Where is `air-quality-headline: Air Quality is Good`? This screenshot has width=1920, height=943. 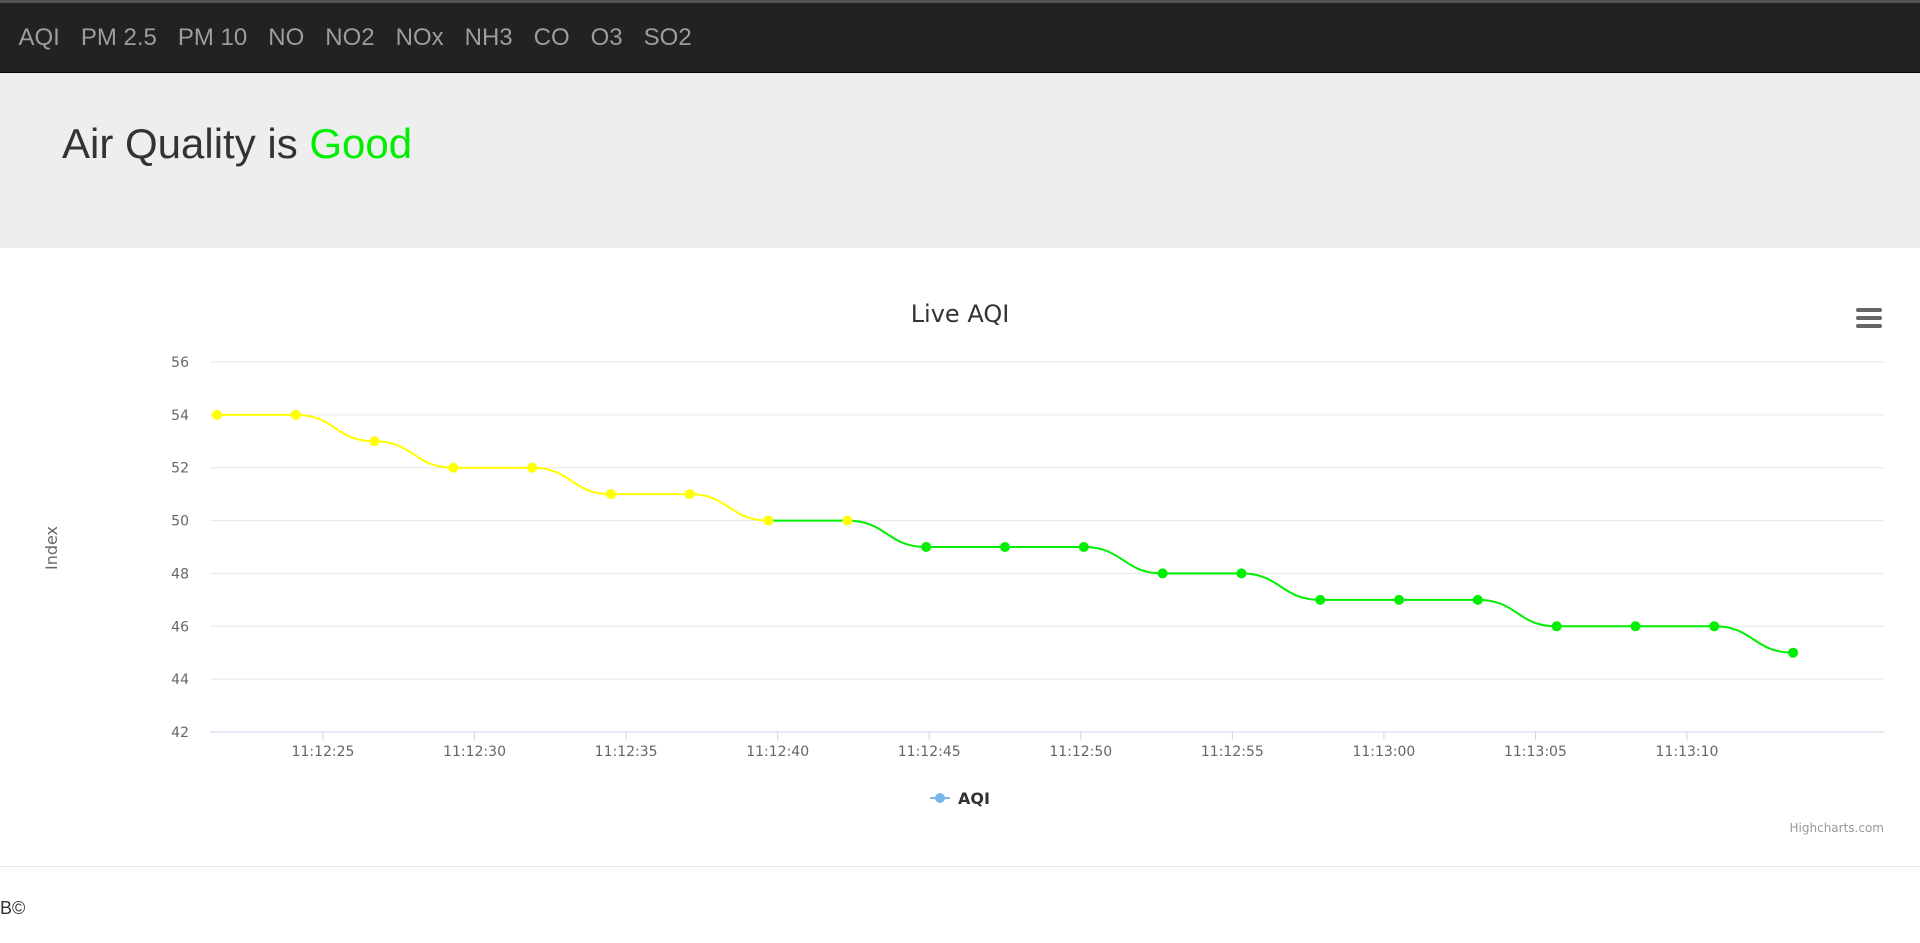
air-quality-headline: Air Quality is Good is located at coordinates (237, 144).